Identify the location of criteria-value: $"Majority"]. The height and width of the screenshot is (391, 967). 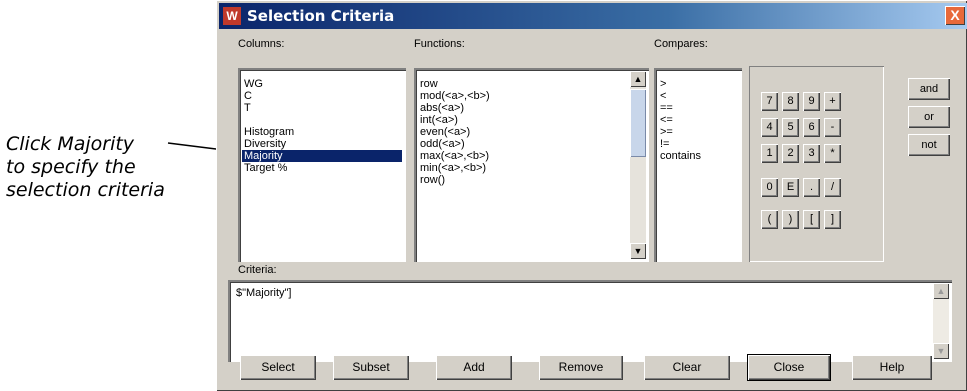
(264, 293).